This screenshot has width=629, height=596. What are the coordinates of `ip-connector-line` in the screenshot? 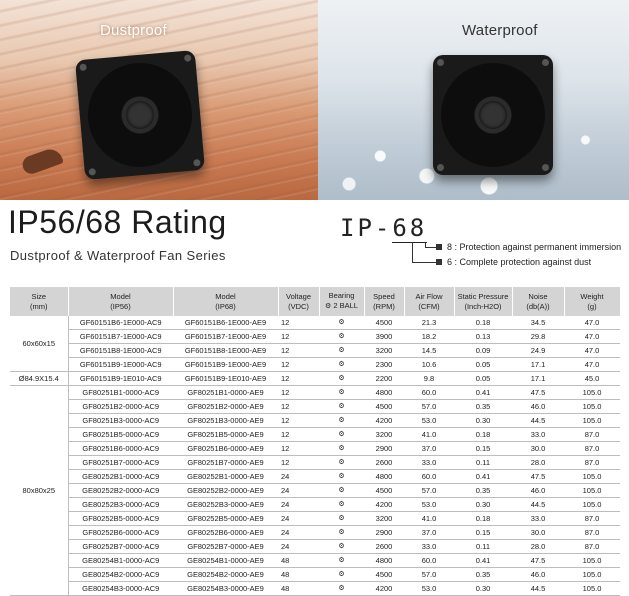 It's located at (424, 262).